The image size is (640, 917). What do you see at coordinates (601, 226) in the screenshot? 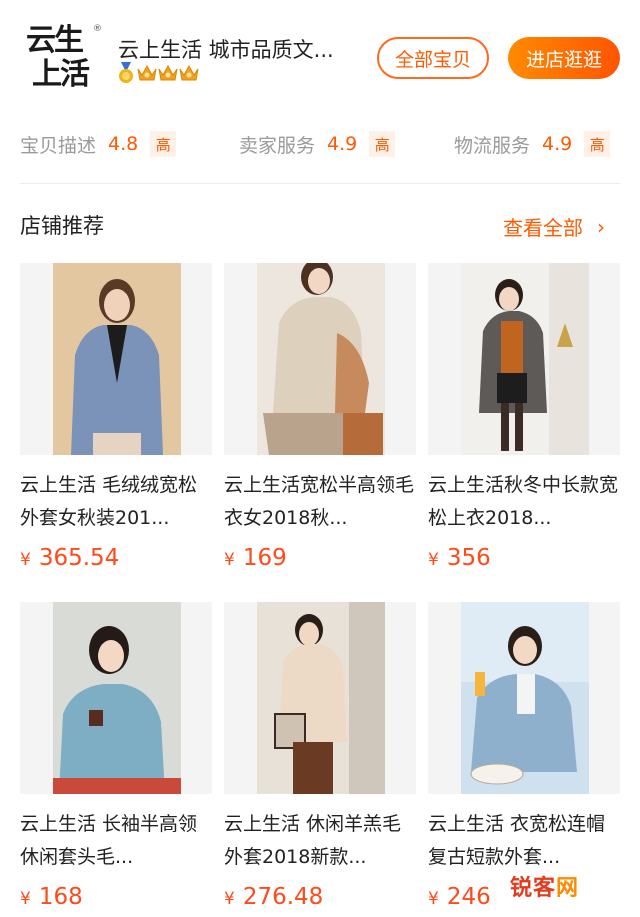
I see `chevron-right-icon: ›` at bounding box center [601, 226].